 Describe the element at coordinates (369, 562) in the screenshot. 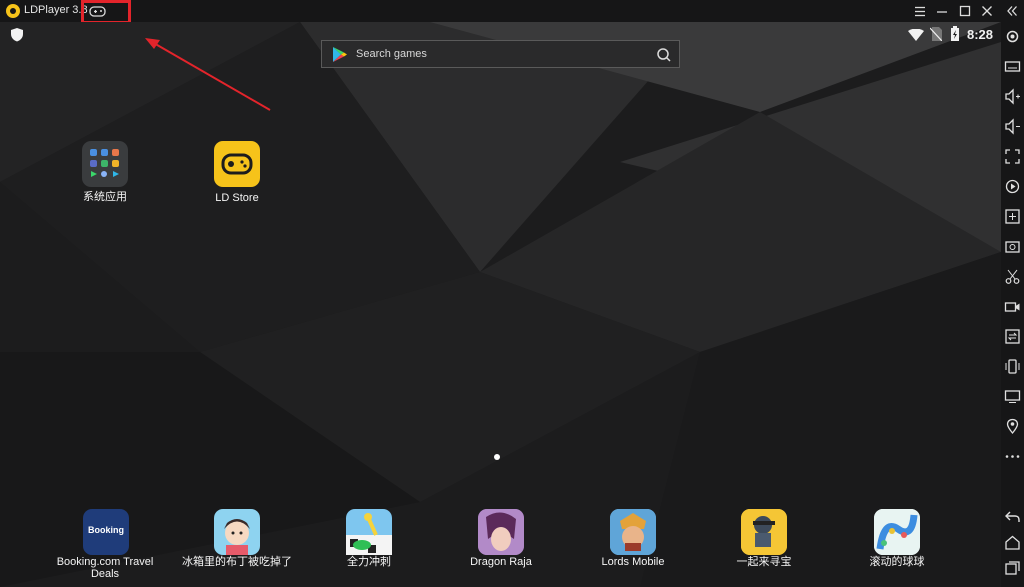

I see `app-label-sprint: 全力冲刺` at that location.